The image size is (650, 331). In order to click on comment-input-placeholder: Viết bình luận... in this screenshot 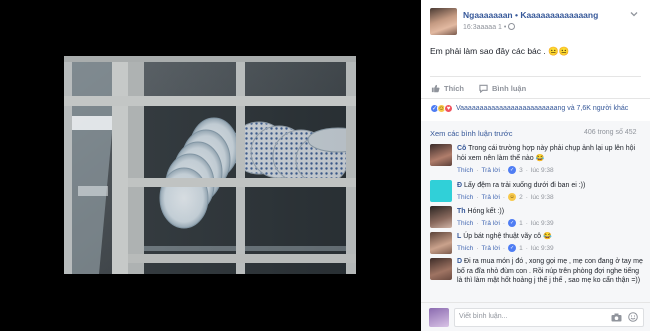, I will do `click(483, 316)`.